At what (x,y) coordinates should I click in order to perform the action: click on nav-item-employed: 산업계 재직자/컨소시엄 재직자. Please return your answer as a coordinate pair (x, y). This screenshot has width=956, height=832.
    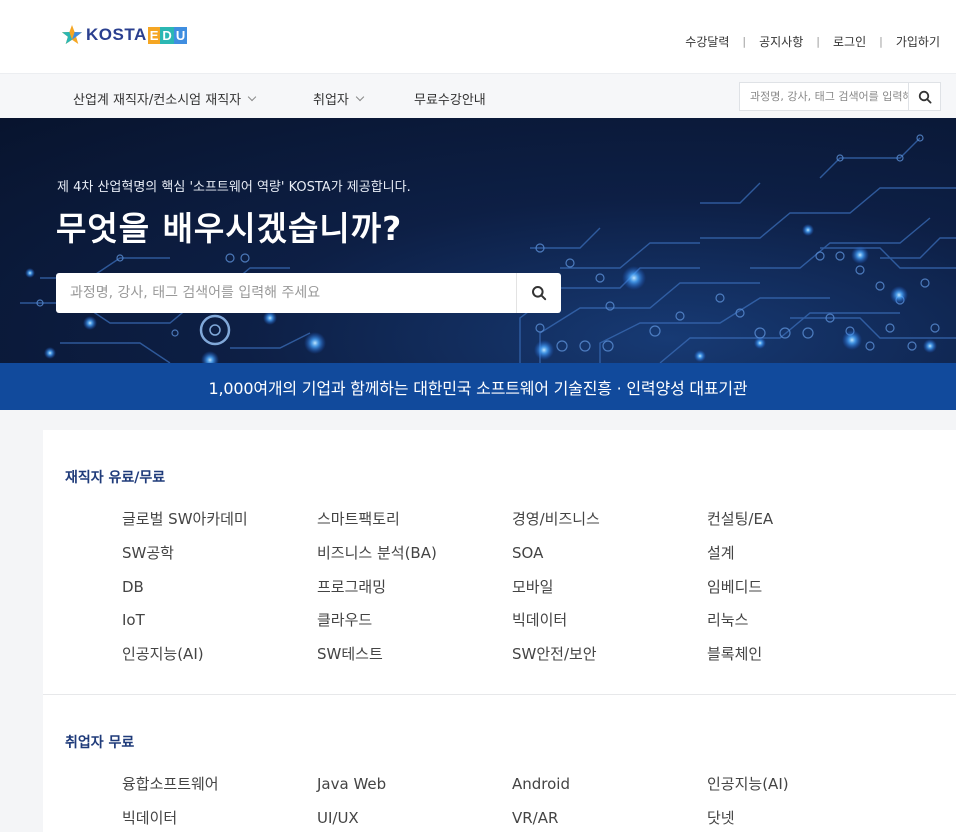
    Looking at the image, I should click on (165, 98).